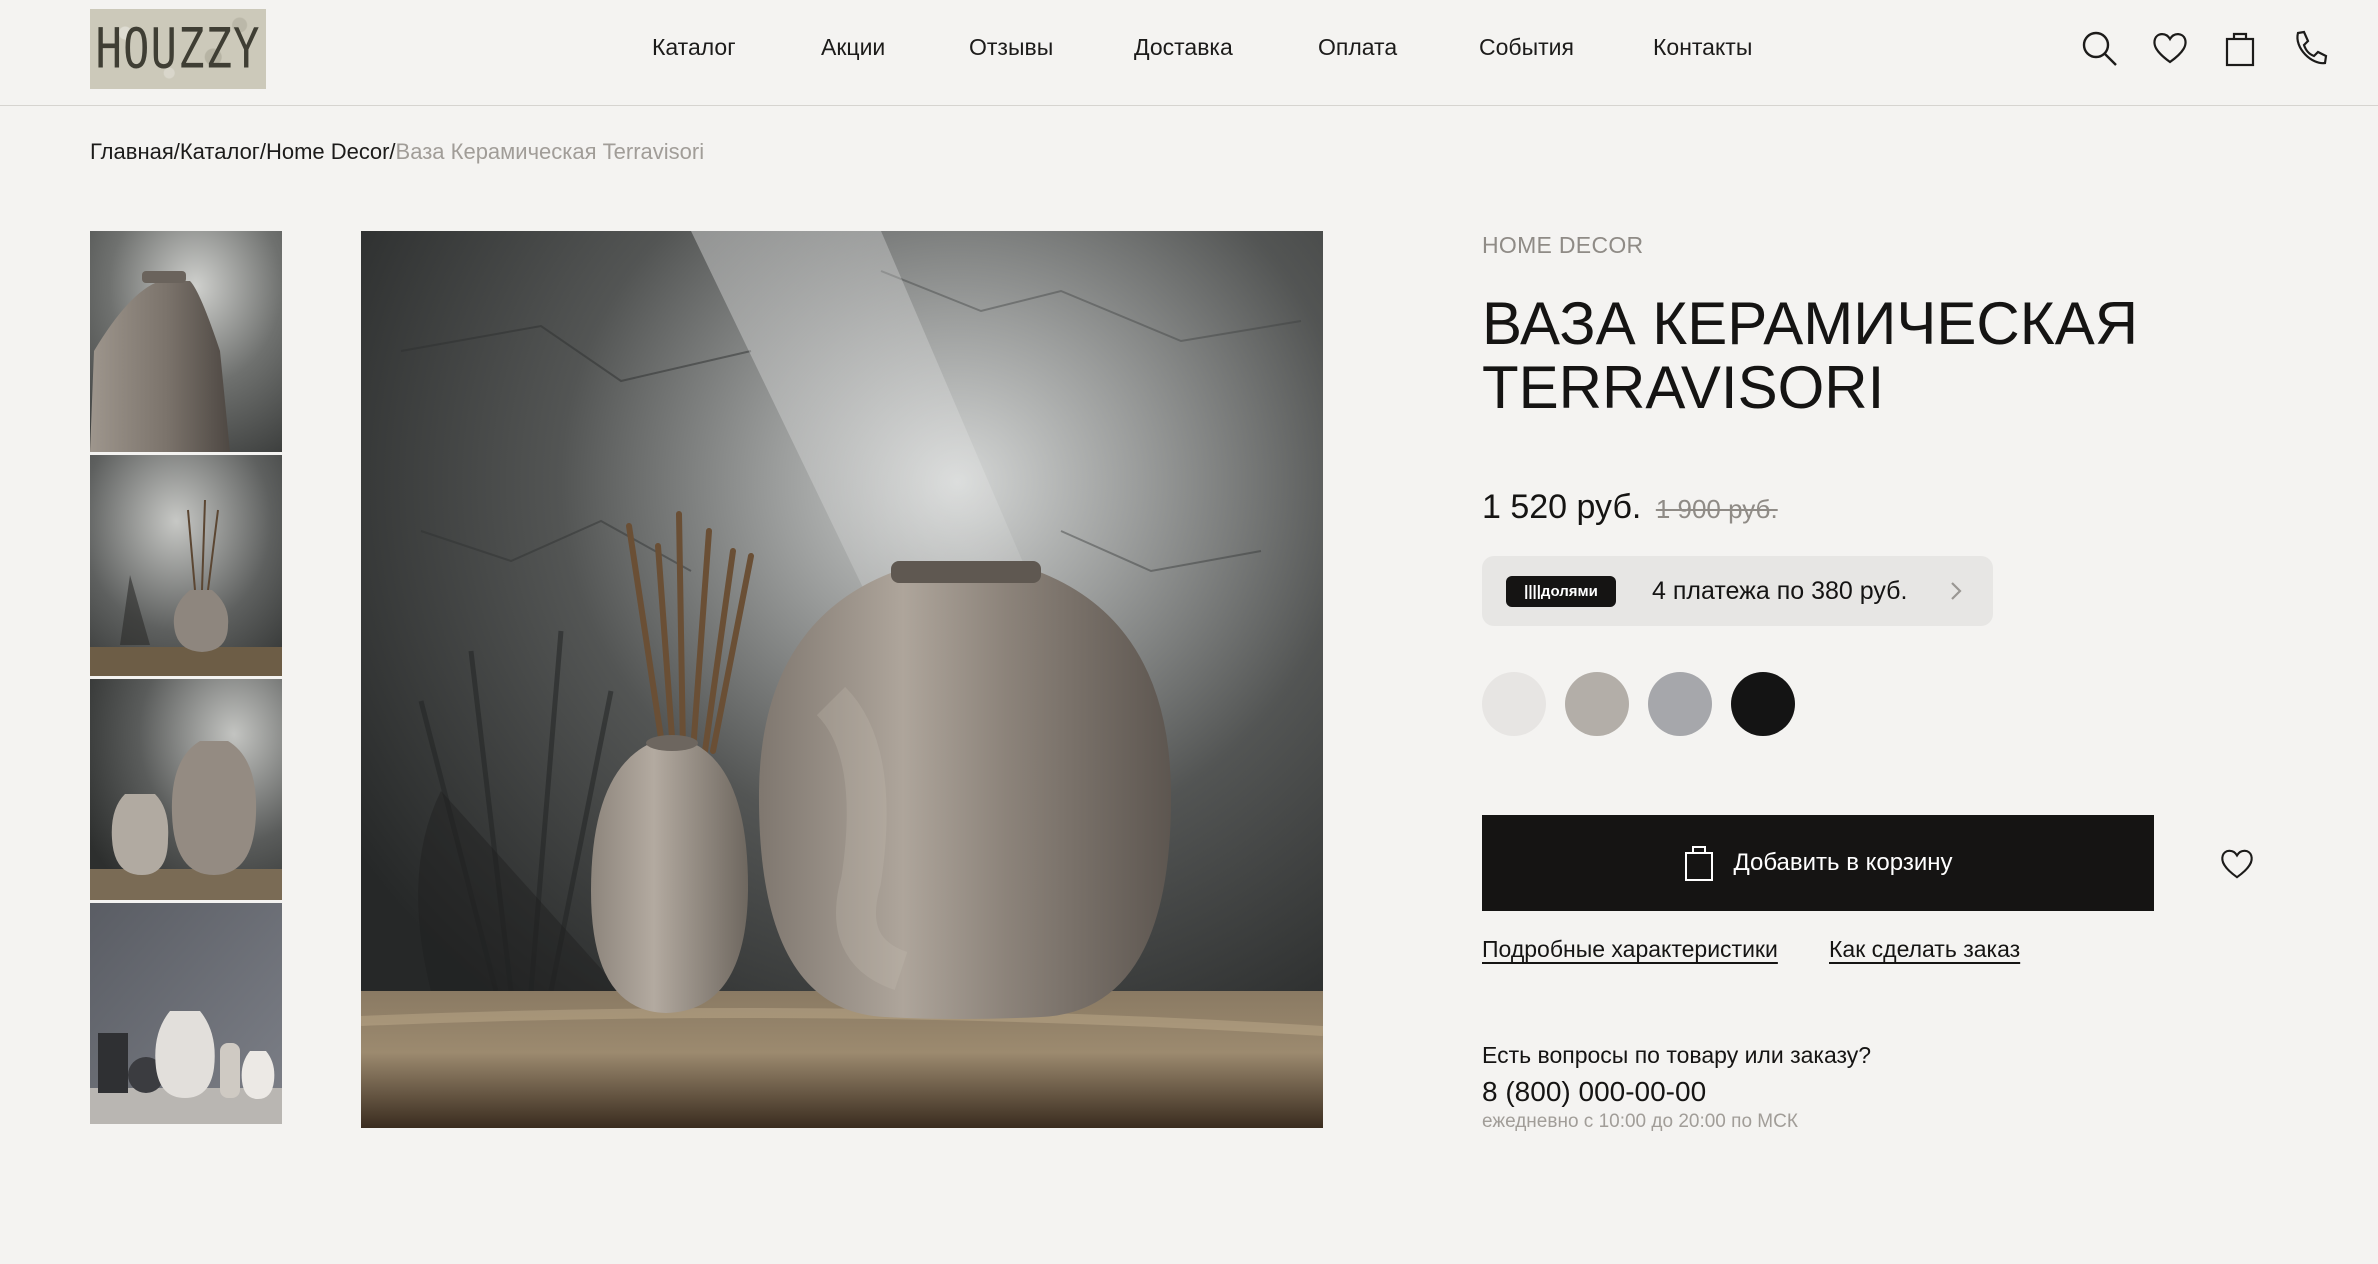  What do you see at coordinates (2170, 48) in the screenshot?
I see `heart-icon` at bounding box center [2170, 48].